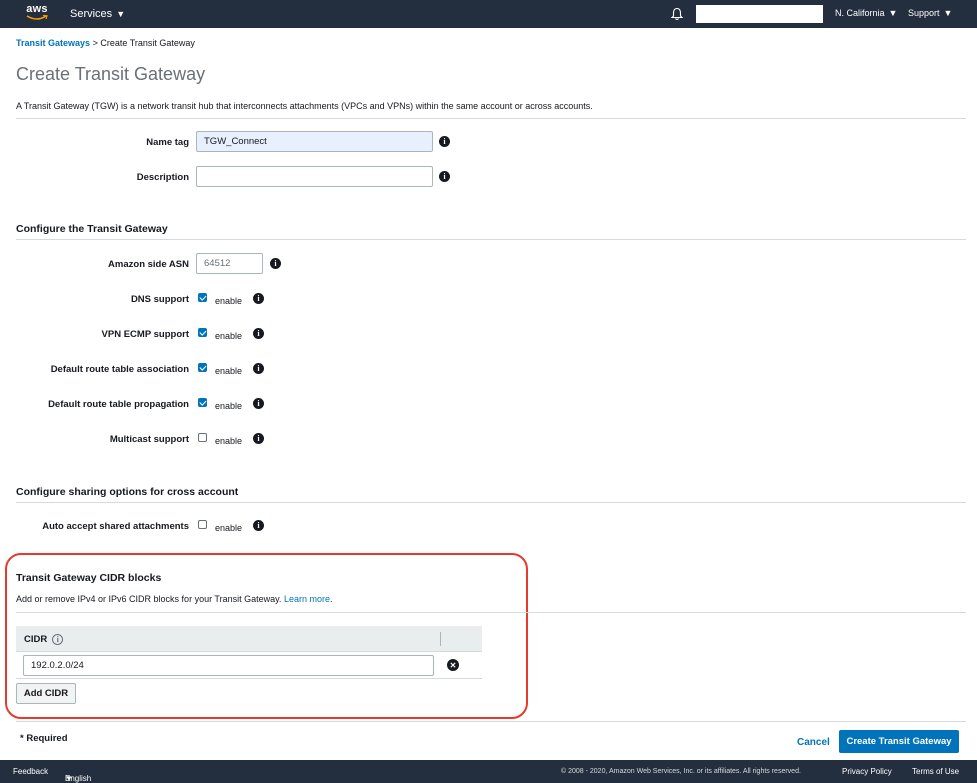 The height and width of the screenshot is (783, 977). What do you see at coordinates (202, 437) in the screenshot?
I see `multicast-support-checkbox` at bounding box center [202, 437].